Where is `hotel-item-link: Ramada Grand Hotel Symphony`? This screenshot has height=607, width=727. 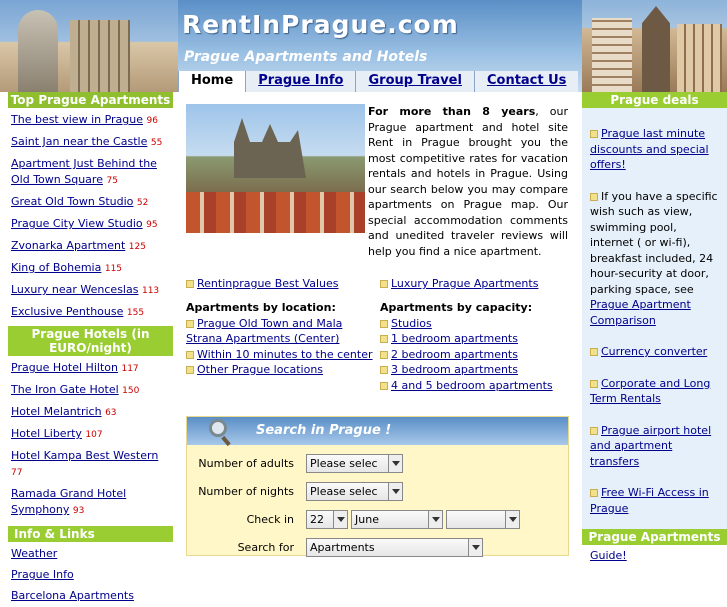 hotel-item-link: Ramada Grand Hotel Symphony is located at coordinates (68, 501).